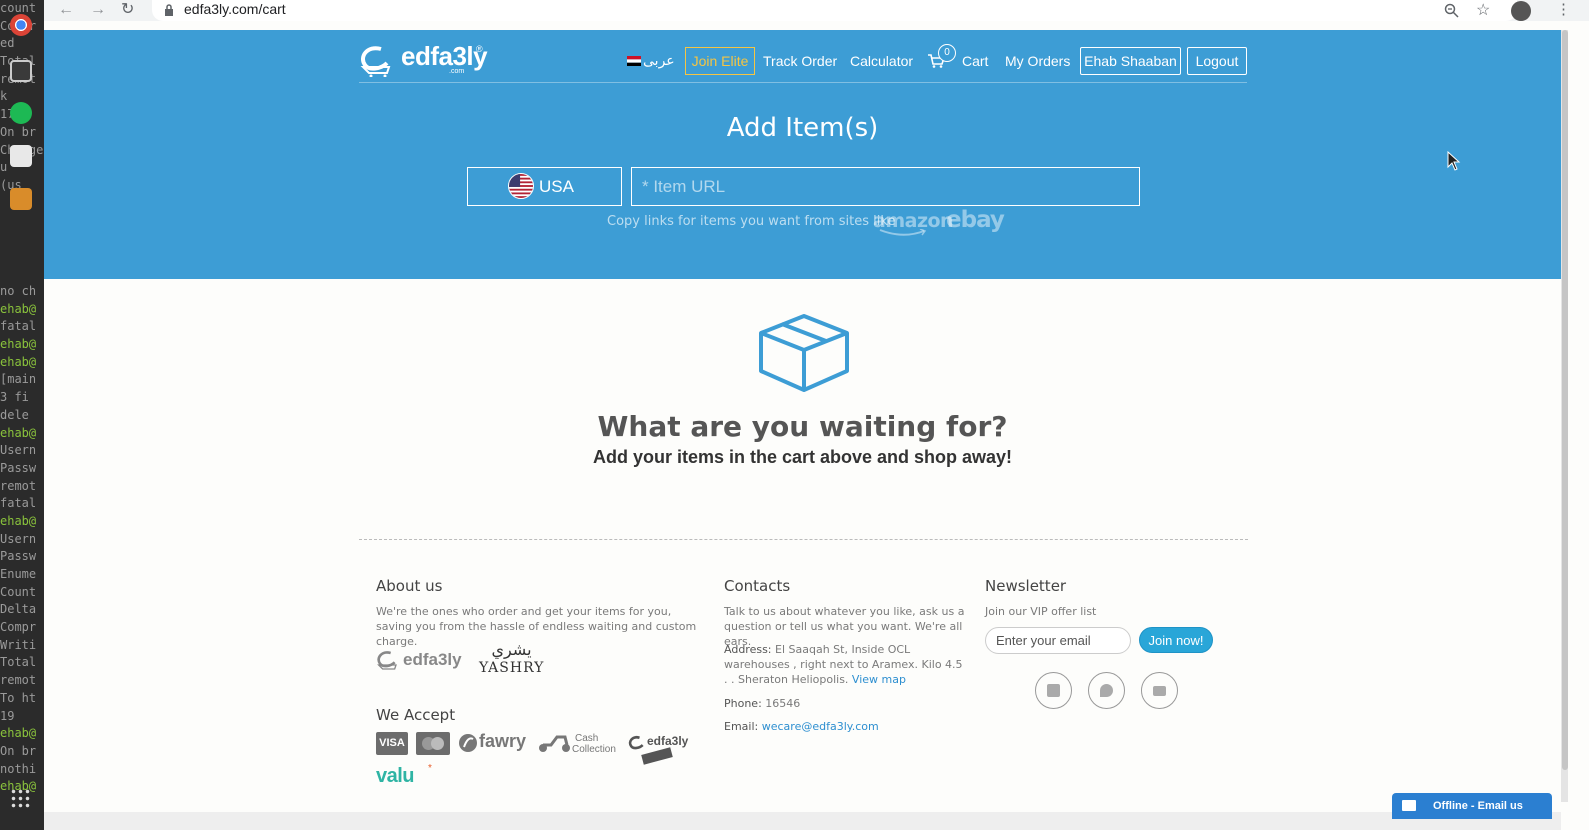 The image size is (1589, 830). Describe the element at coordinates (430, 768) in the screenshot. I see `valu-star-icon: *` at that location.